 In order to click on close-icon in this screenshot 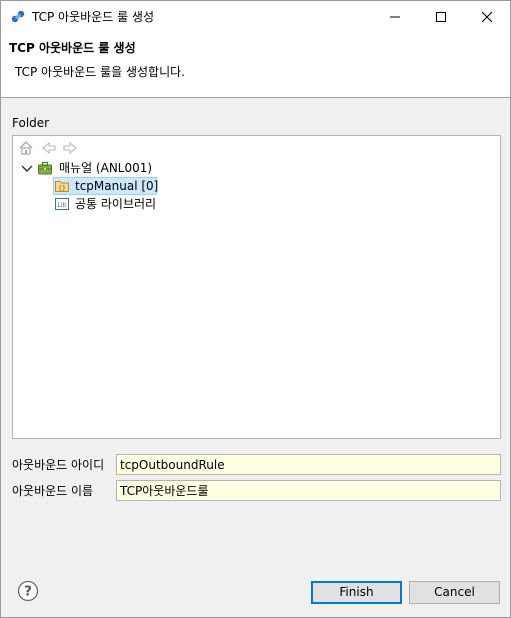, I will do `click(487, 17)`.